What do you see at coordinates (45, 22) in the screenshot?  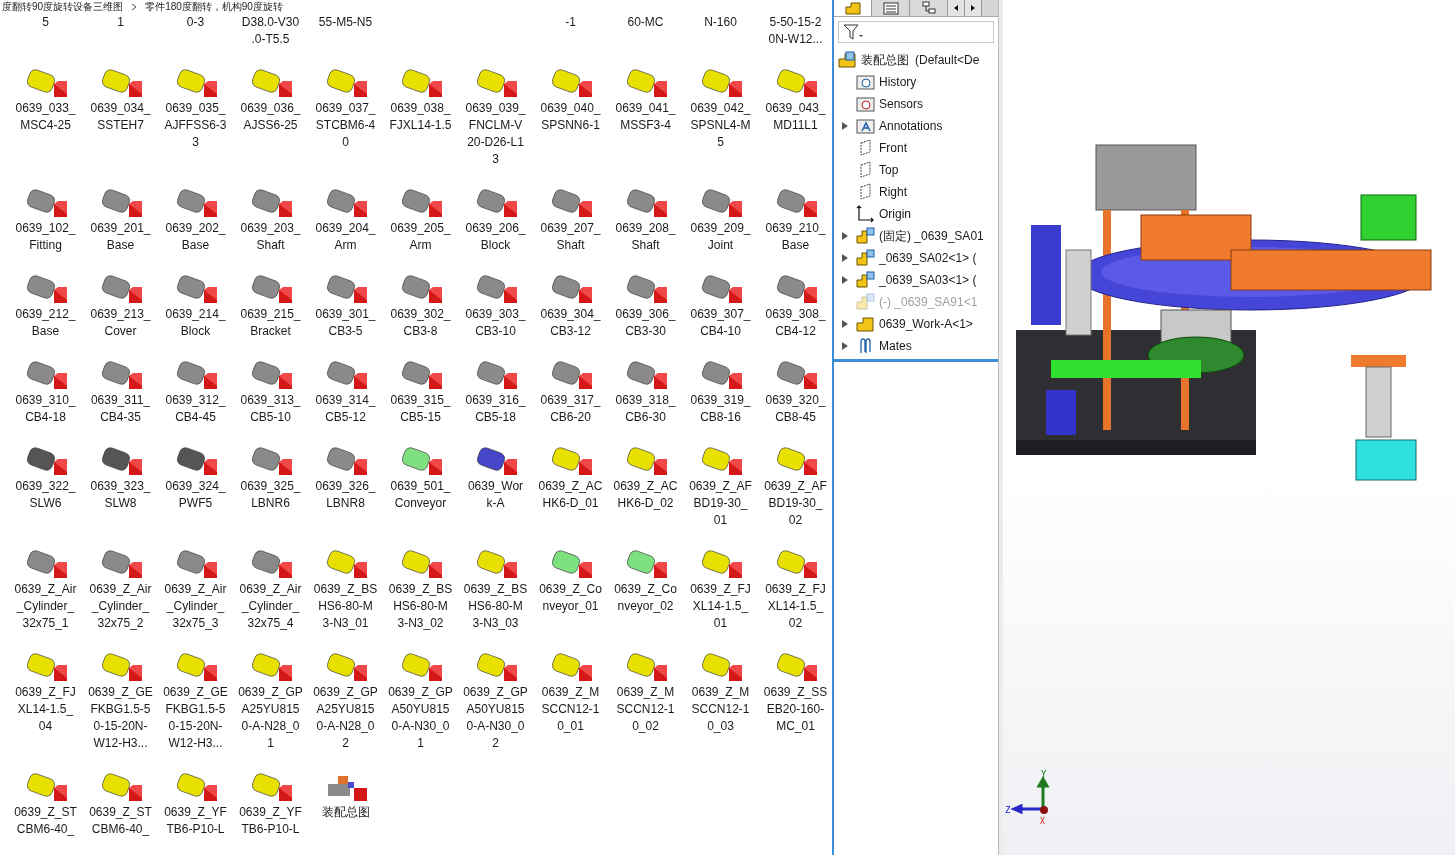 I see `file-name: 5` at bounding box center [45, 22].